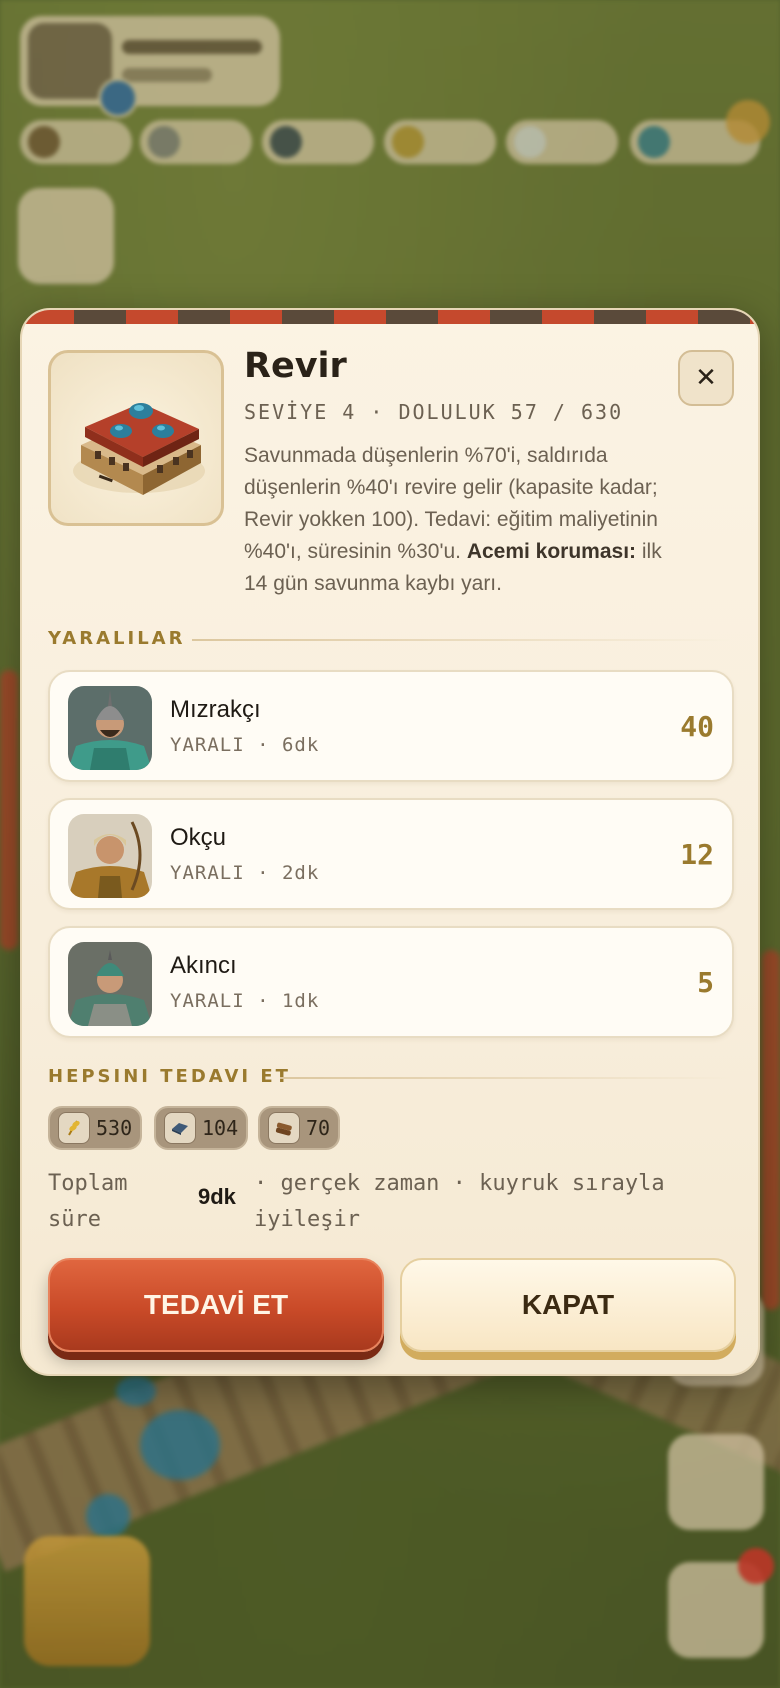 This screenshot has height=1688, width=780. What do you see at coordinates (391, 982) in the screenshot?
I see `wounded-unit-row: Akıncı YARALI · 1dk 5` at bounding box center [391, 982].